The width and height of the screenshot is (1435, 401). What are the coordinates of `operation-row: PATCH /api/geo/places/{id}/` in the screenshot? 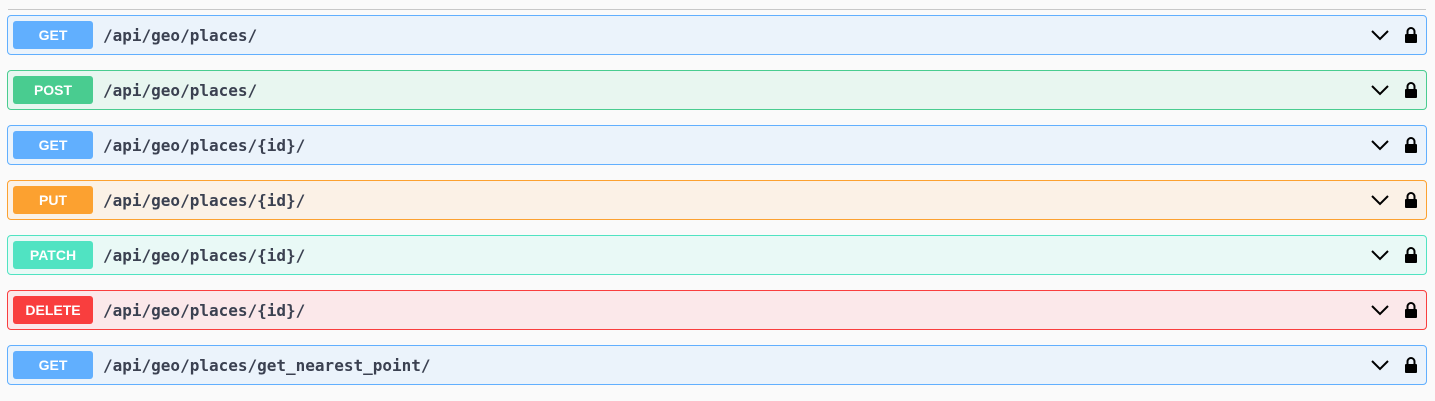 It's located at (717, 255).